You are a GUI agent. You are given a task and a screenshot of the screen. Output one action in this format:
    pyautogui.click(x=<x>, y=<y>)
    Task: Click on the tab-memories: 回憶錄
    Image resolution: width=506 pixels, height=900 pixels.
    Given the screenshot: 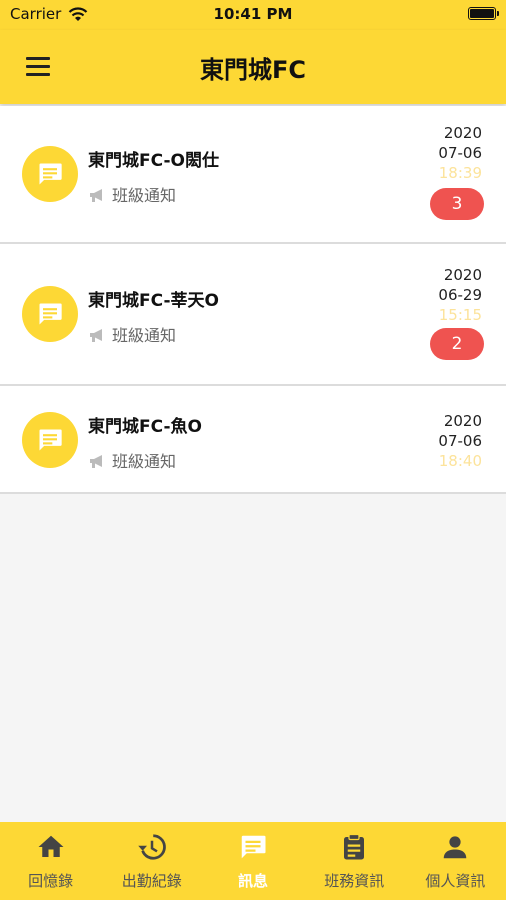 What is the action you would take?
    pyautogui.click(x=50, y=861)
    